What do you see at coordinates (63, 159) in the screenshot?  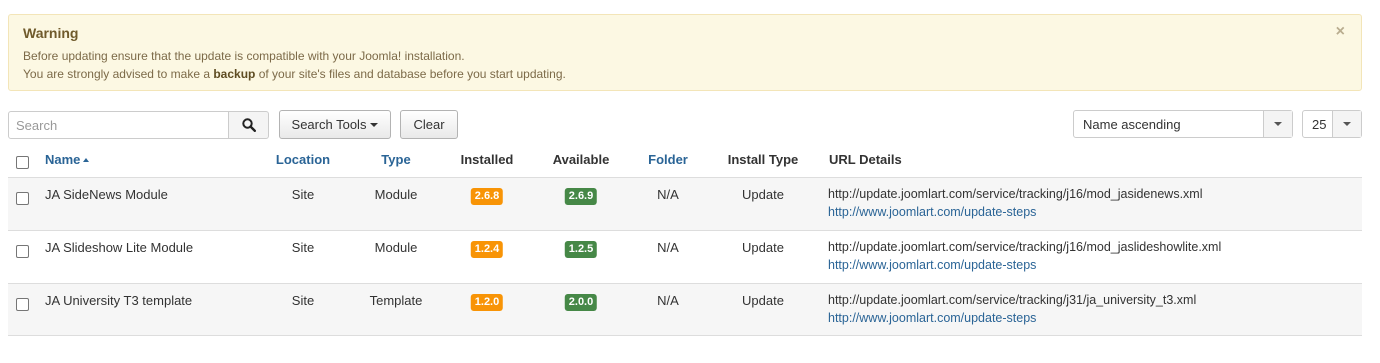 I see `column-header-name-label: Name` at bounding box center [63, 159].